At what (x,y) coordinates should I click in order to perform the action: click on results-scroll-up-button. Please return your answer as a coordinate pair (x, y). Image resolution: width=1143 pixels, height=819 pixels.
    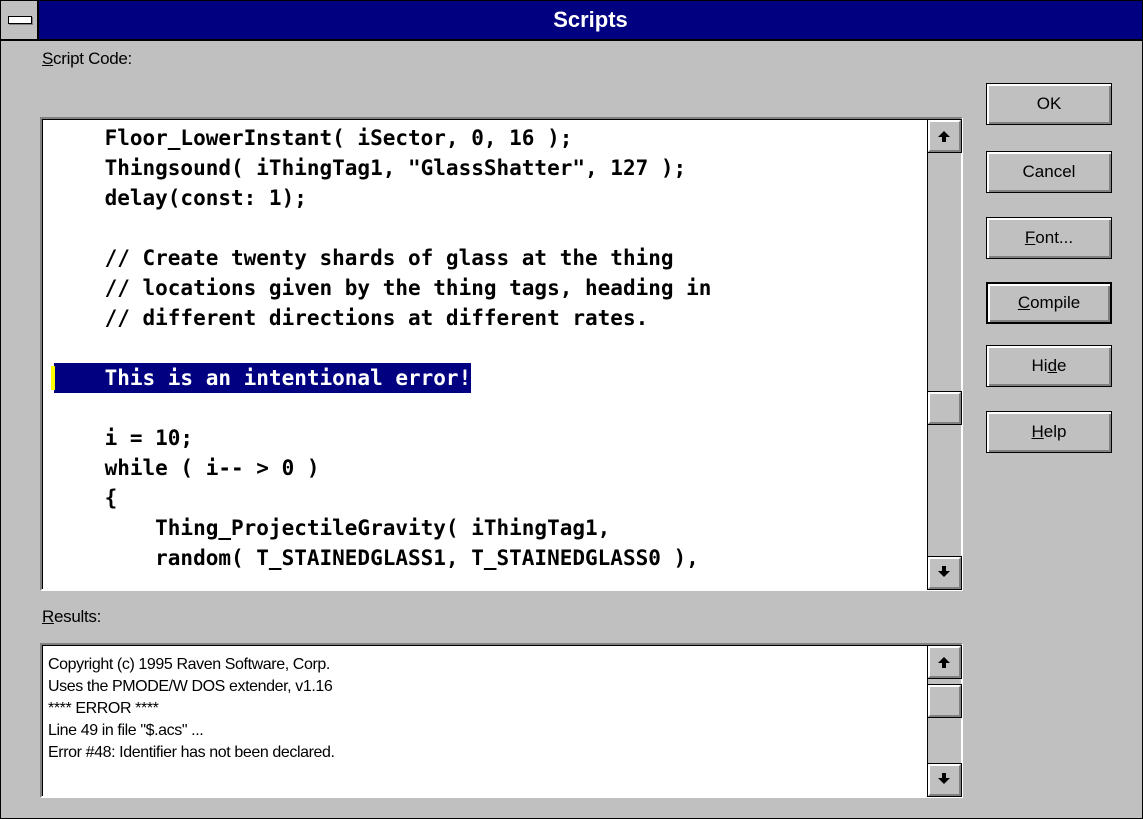
    Looking at the image, I should click on (944, 662).